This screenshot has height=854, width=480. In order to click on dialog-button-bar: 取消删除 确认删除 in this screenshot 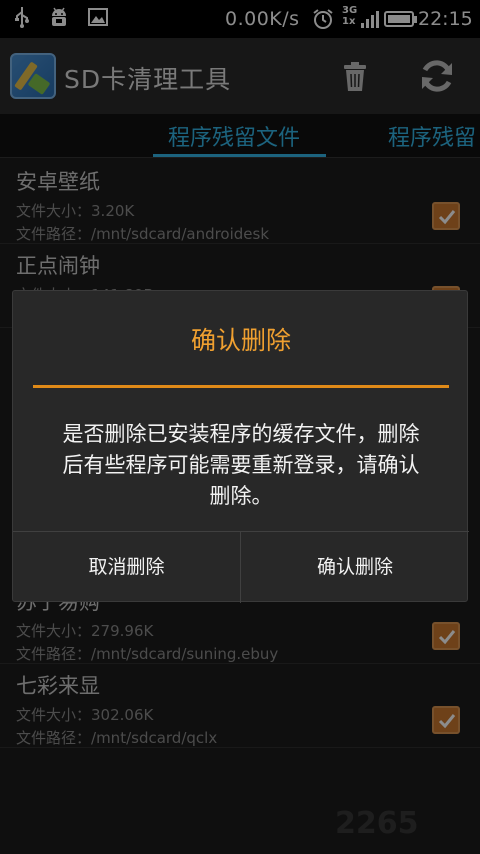, I will do `click(241, 567)`.